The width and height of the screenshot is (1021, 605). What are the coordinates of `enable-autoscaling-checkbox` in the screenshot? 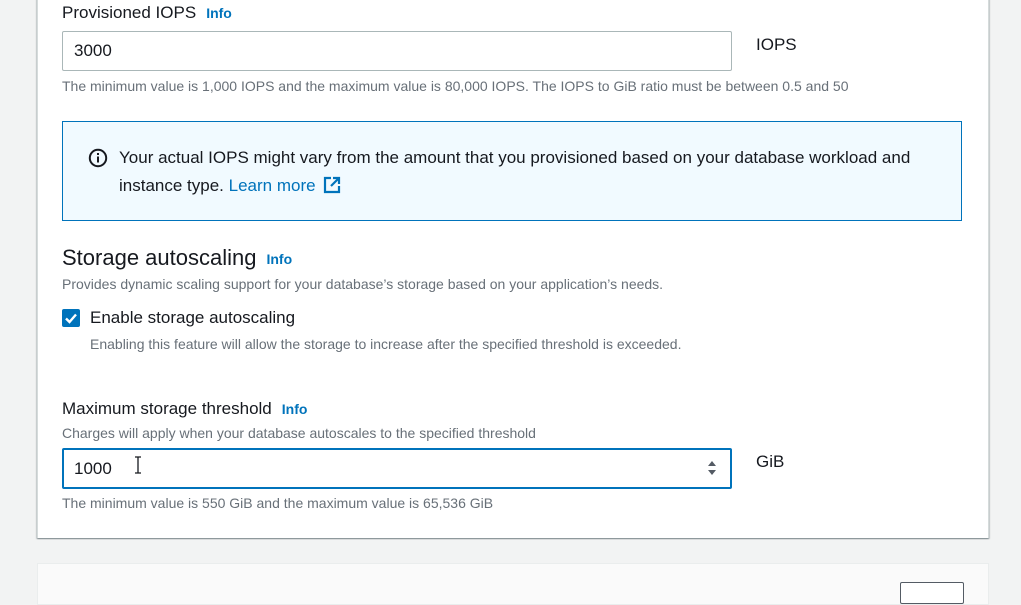 It's located at (71, 318).